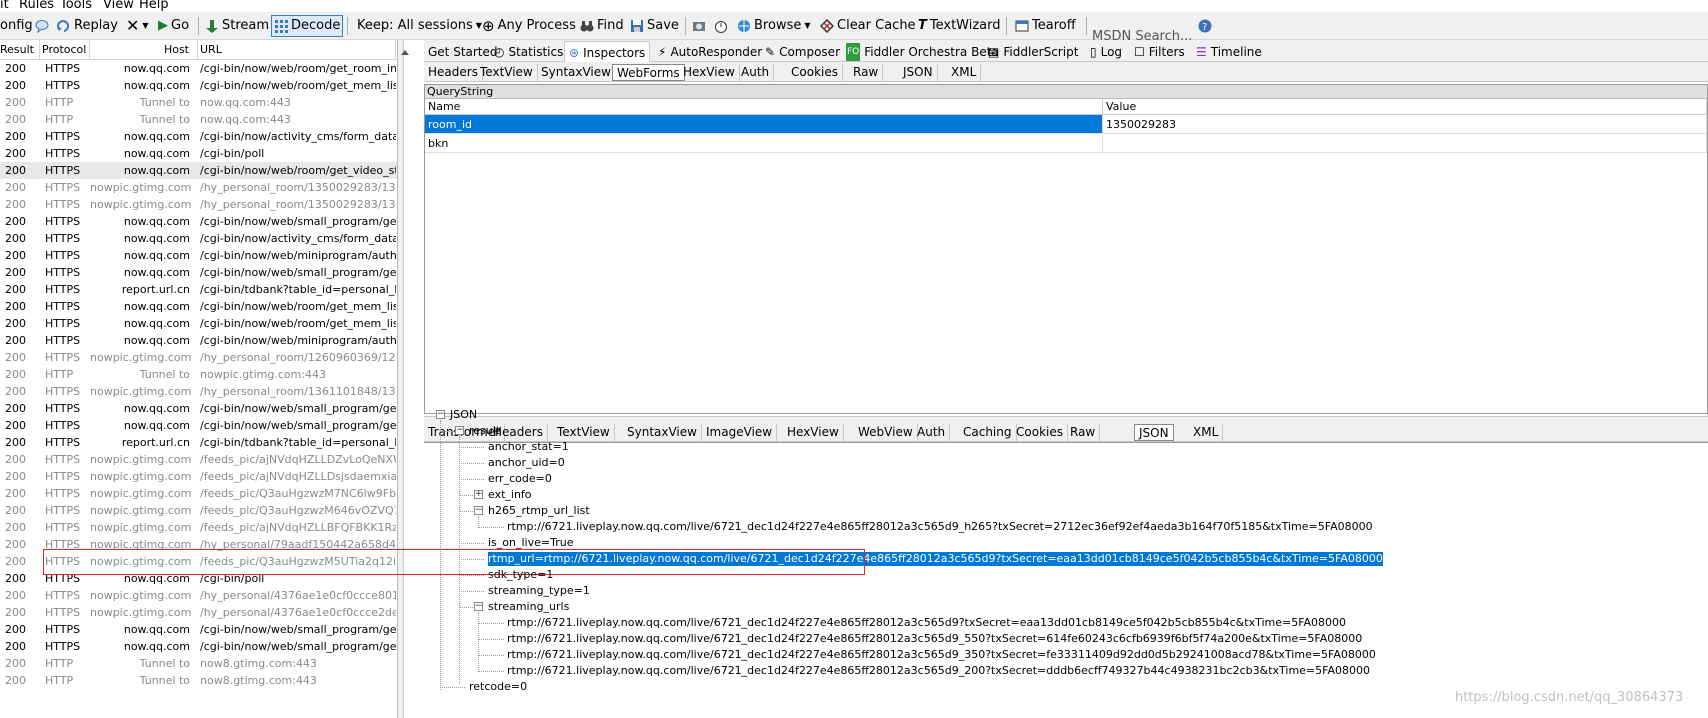 This screenshot has height=718, width=1708. What do you see at coordinates (918, 72) in the screenshot?
I see `tab-req-json: JSON` at bounding box center [918, 72].